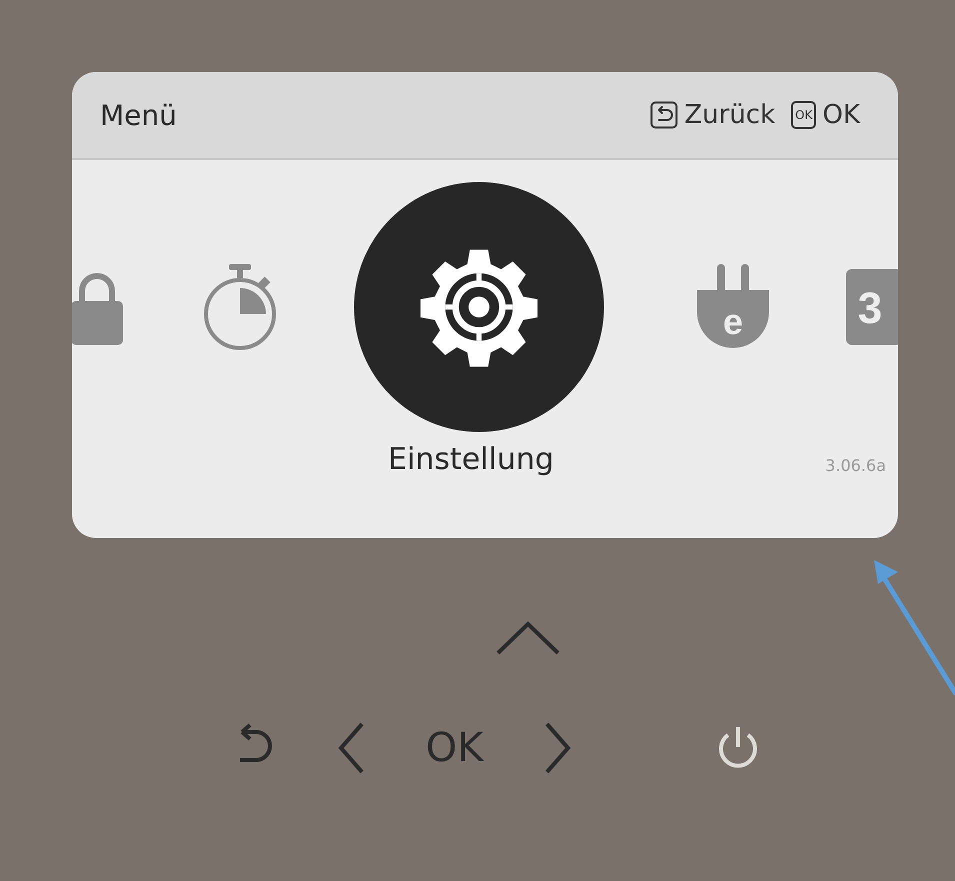 The width and height of the screenshot is (955, 881). I want to click on selected-item-label: Einstellung, so click(471, 459).